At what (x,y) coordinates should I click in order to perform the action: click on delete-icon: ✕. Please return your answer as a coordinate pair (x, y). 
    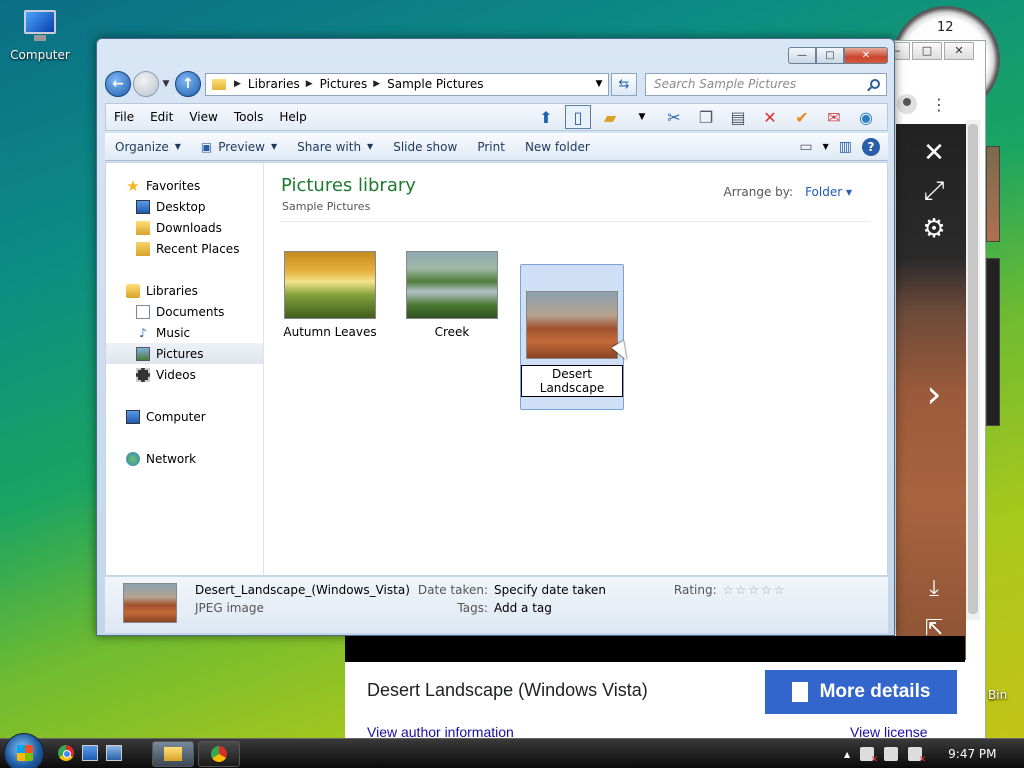
    Looking at the image, I should click on (770, 117).